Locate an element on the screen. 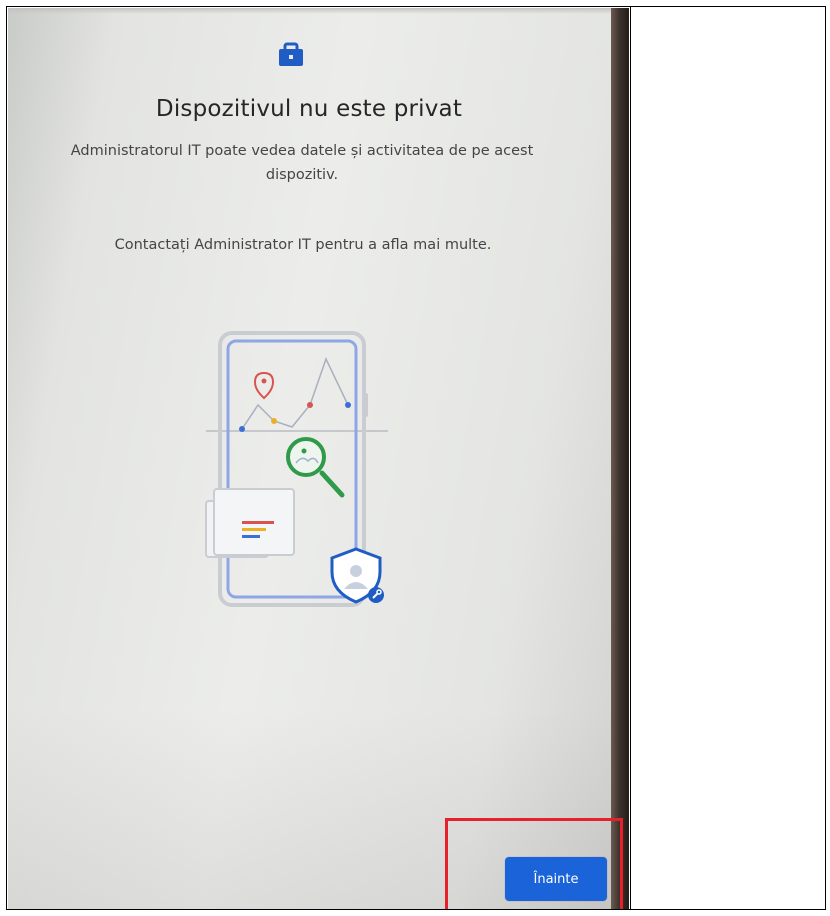 This screenshot has width=830, height=916. description-line-2: dispozitiv. is located at coordinates (302, 175).